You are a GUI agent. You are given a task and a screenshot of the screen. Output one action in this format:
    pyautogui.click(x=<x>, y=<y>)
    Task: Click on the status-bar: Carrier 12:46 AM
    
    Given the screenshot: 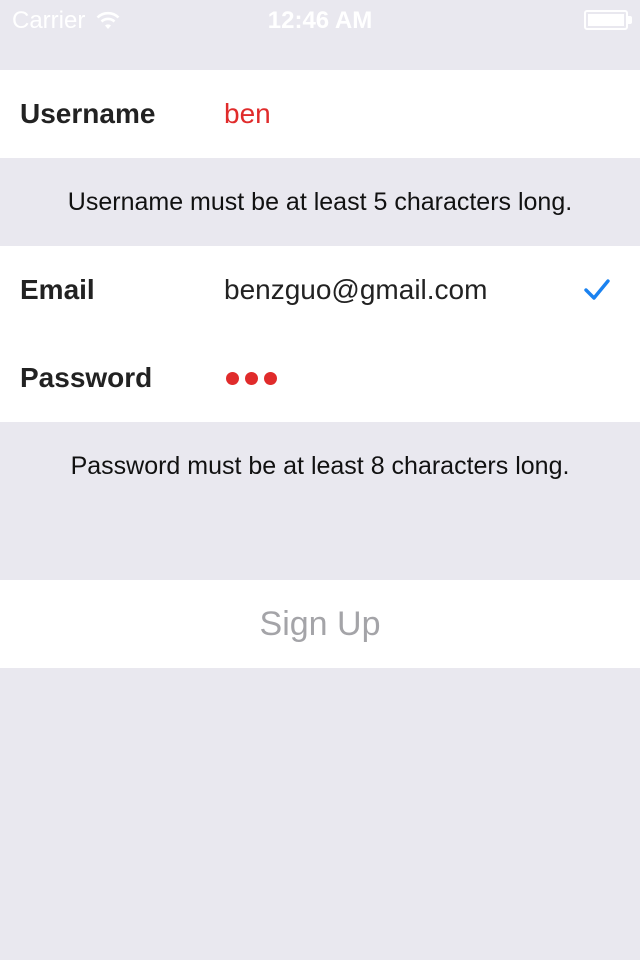 What is the action you would take?
    pyautogui.click(x=320, y=20)
    